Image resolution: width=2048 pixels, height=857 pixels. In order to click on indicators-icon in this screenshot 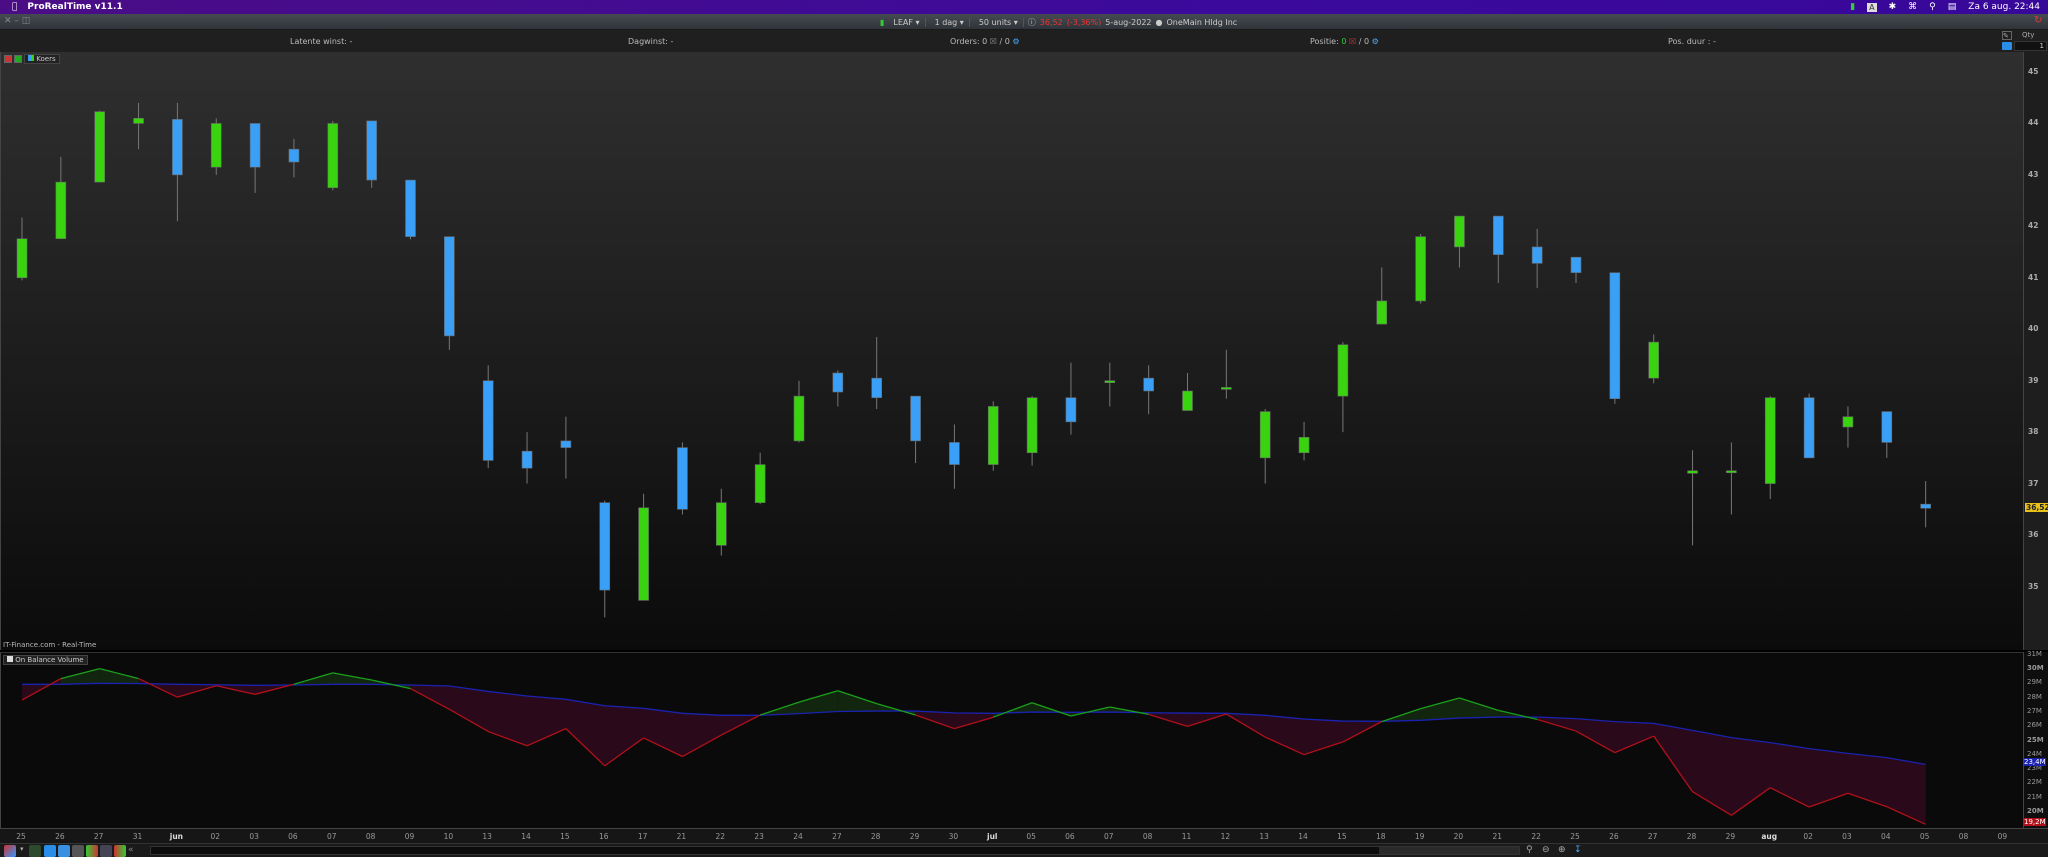, I will do `click(35, 851)`.